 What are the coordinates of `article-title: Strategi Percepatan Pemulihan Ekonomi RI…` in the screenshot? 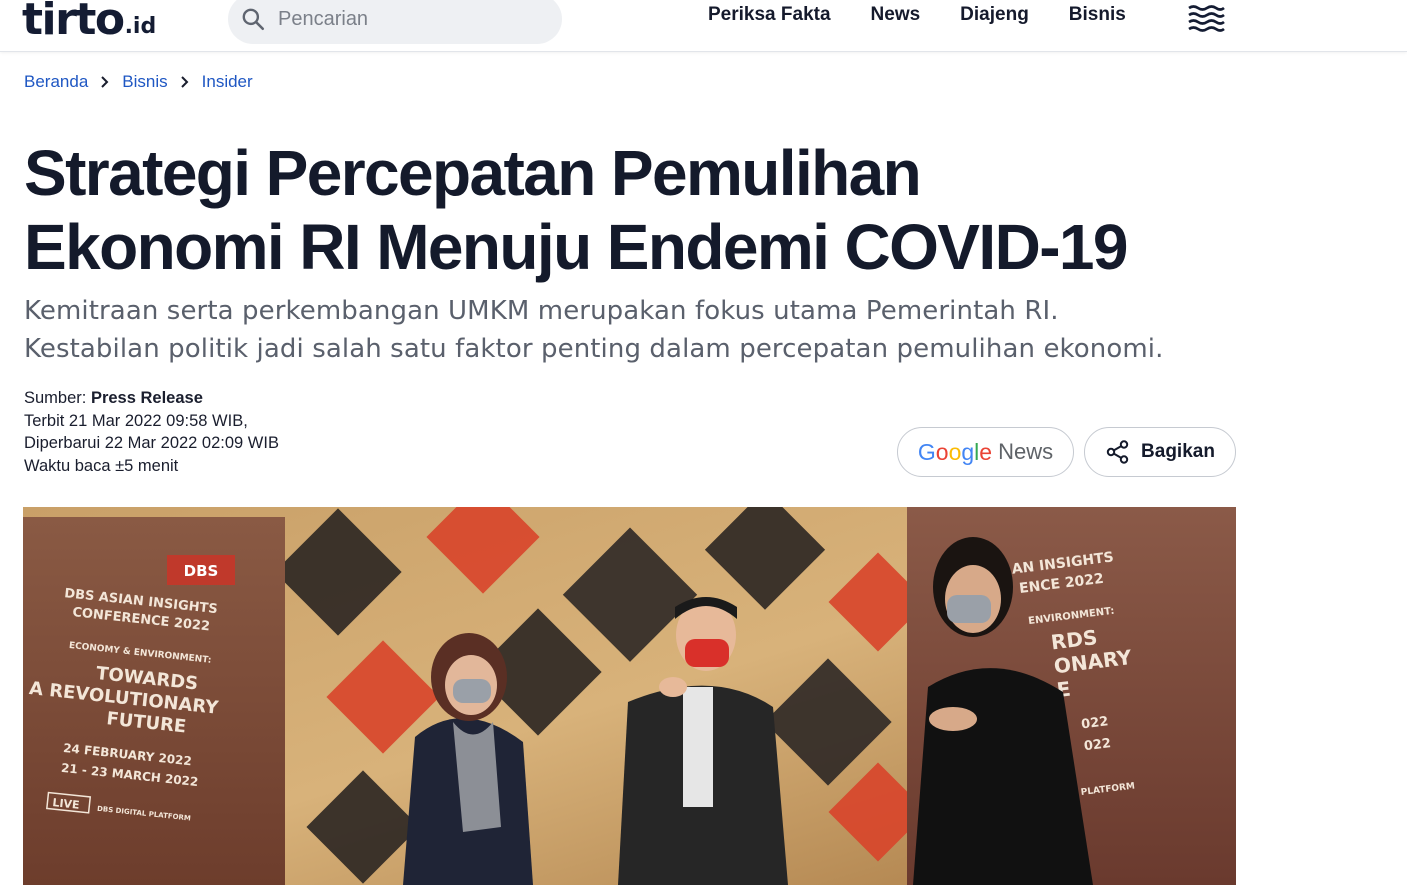 It's located at (634, 210).